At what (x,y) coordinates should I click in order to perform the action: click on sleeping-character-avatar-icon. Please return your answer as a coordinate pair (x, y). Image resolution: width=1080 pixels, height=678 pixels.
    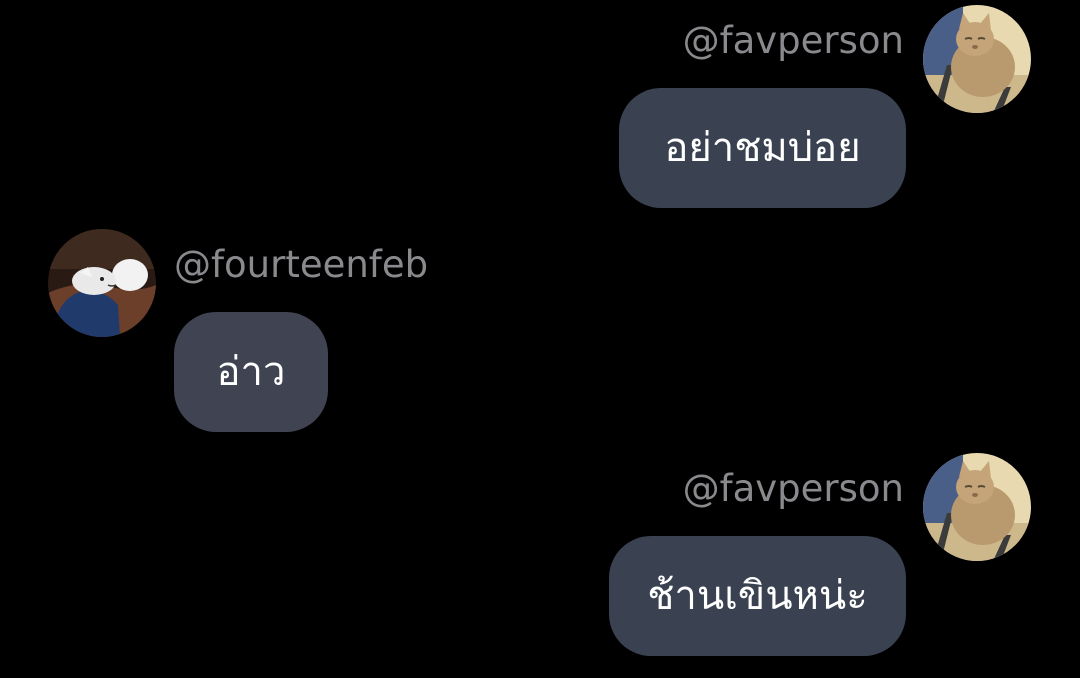
    Looking at the image, I should click on (102, 283).